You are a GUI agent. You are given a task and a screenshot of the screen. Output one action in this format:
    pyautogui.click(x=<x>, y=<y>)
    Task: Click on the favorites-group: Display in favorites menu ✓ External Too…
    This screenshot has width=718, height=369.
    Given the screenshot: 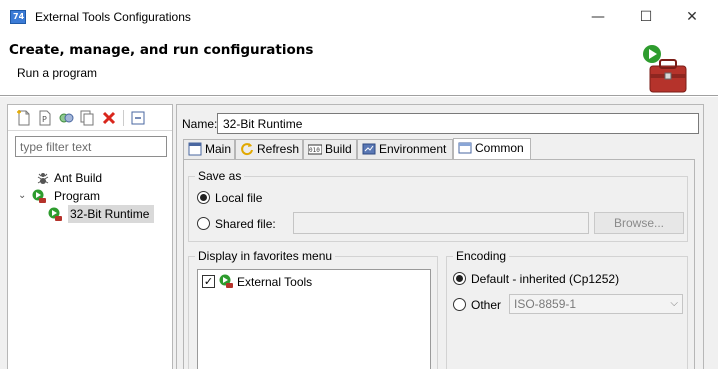 What is the action you would take?
    pyautogui.click(x=313, y=309)
    